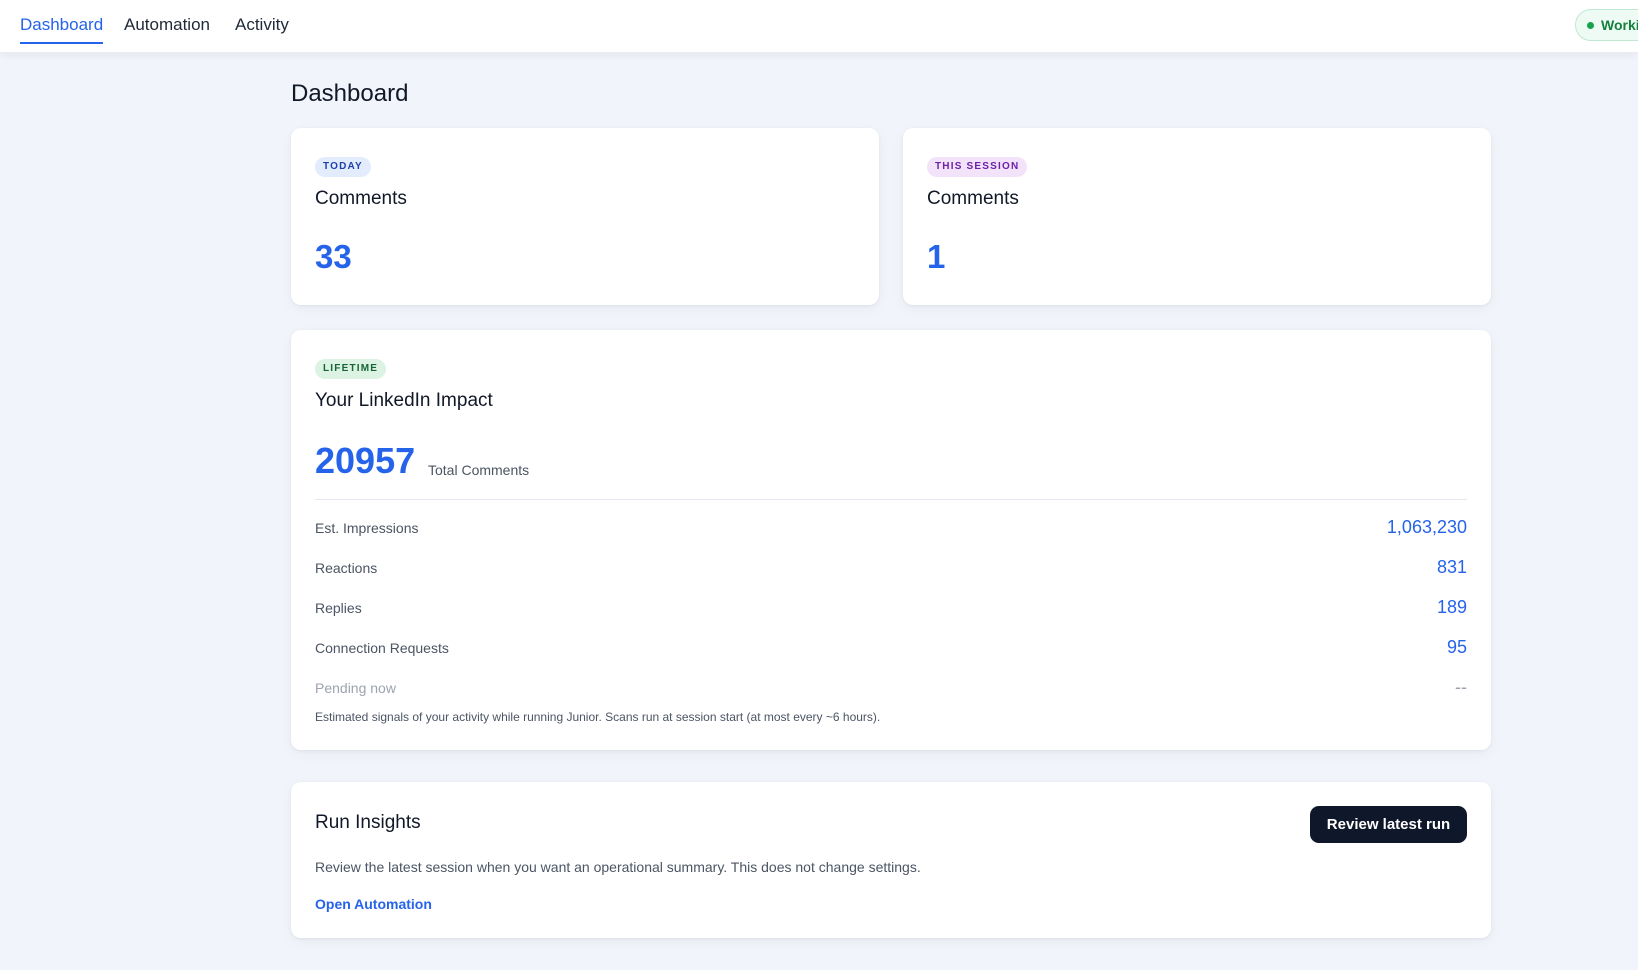 Image resolution: width=1638 pixels, height=970 pixels. Describe the element at coordinates (1426, 527) in the screenshot. I see `stat-value: 1,063,230` at that location.